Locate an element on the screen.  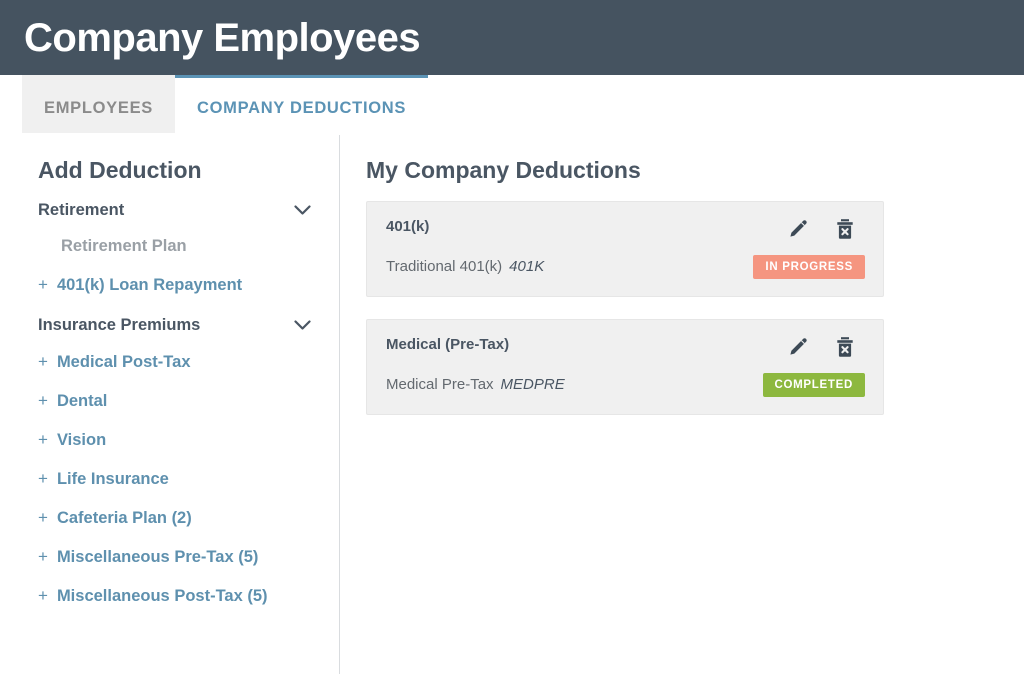
card-detail-row: Traditional 401(k) 401K IN PROGRESS is located at coordinates (625, 267).